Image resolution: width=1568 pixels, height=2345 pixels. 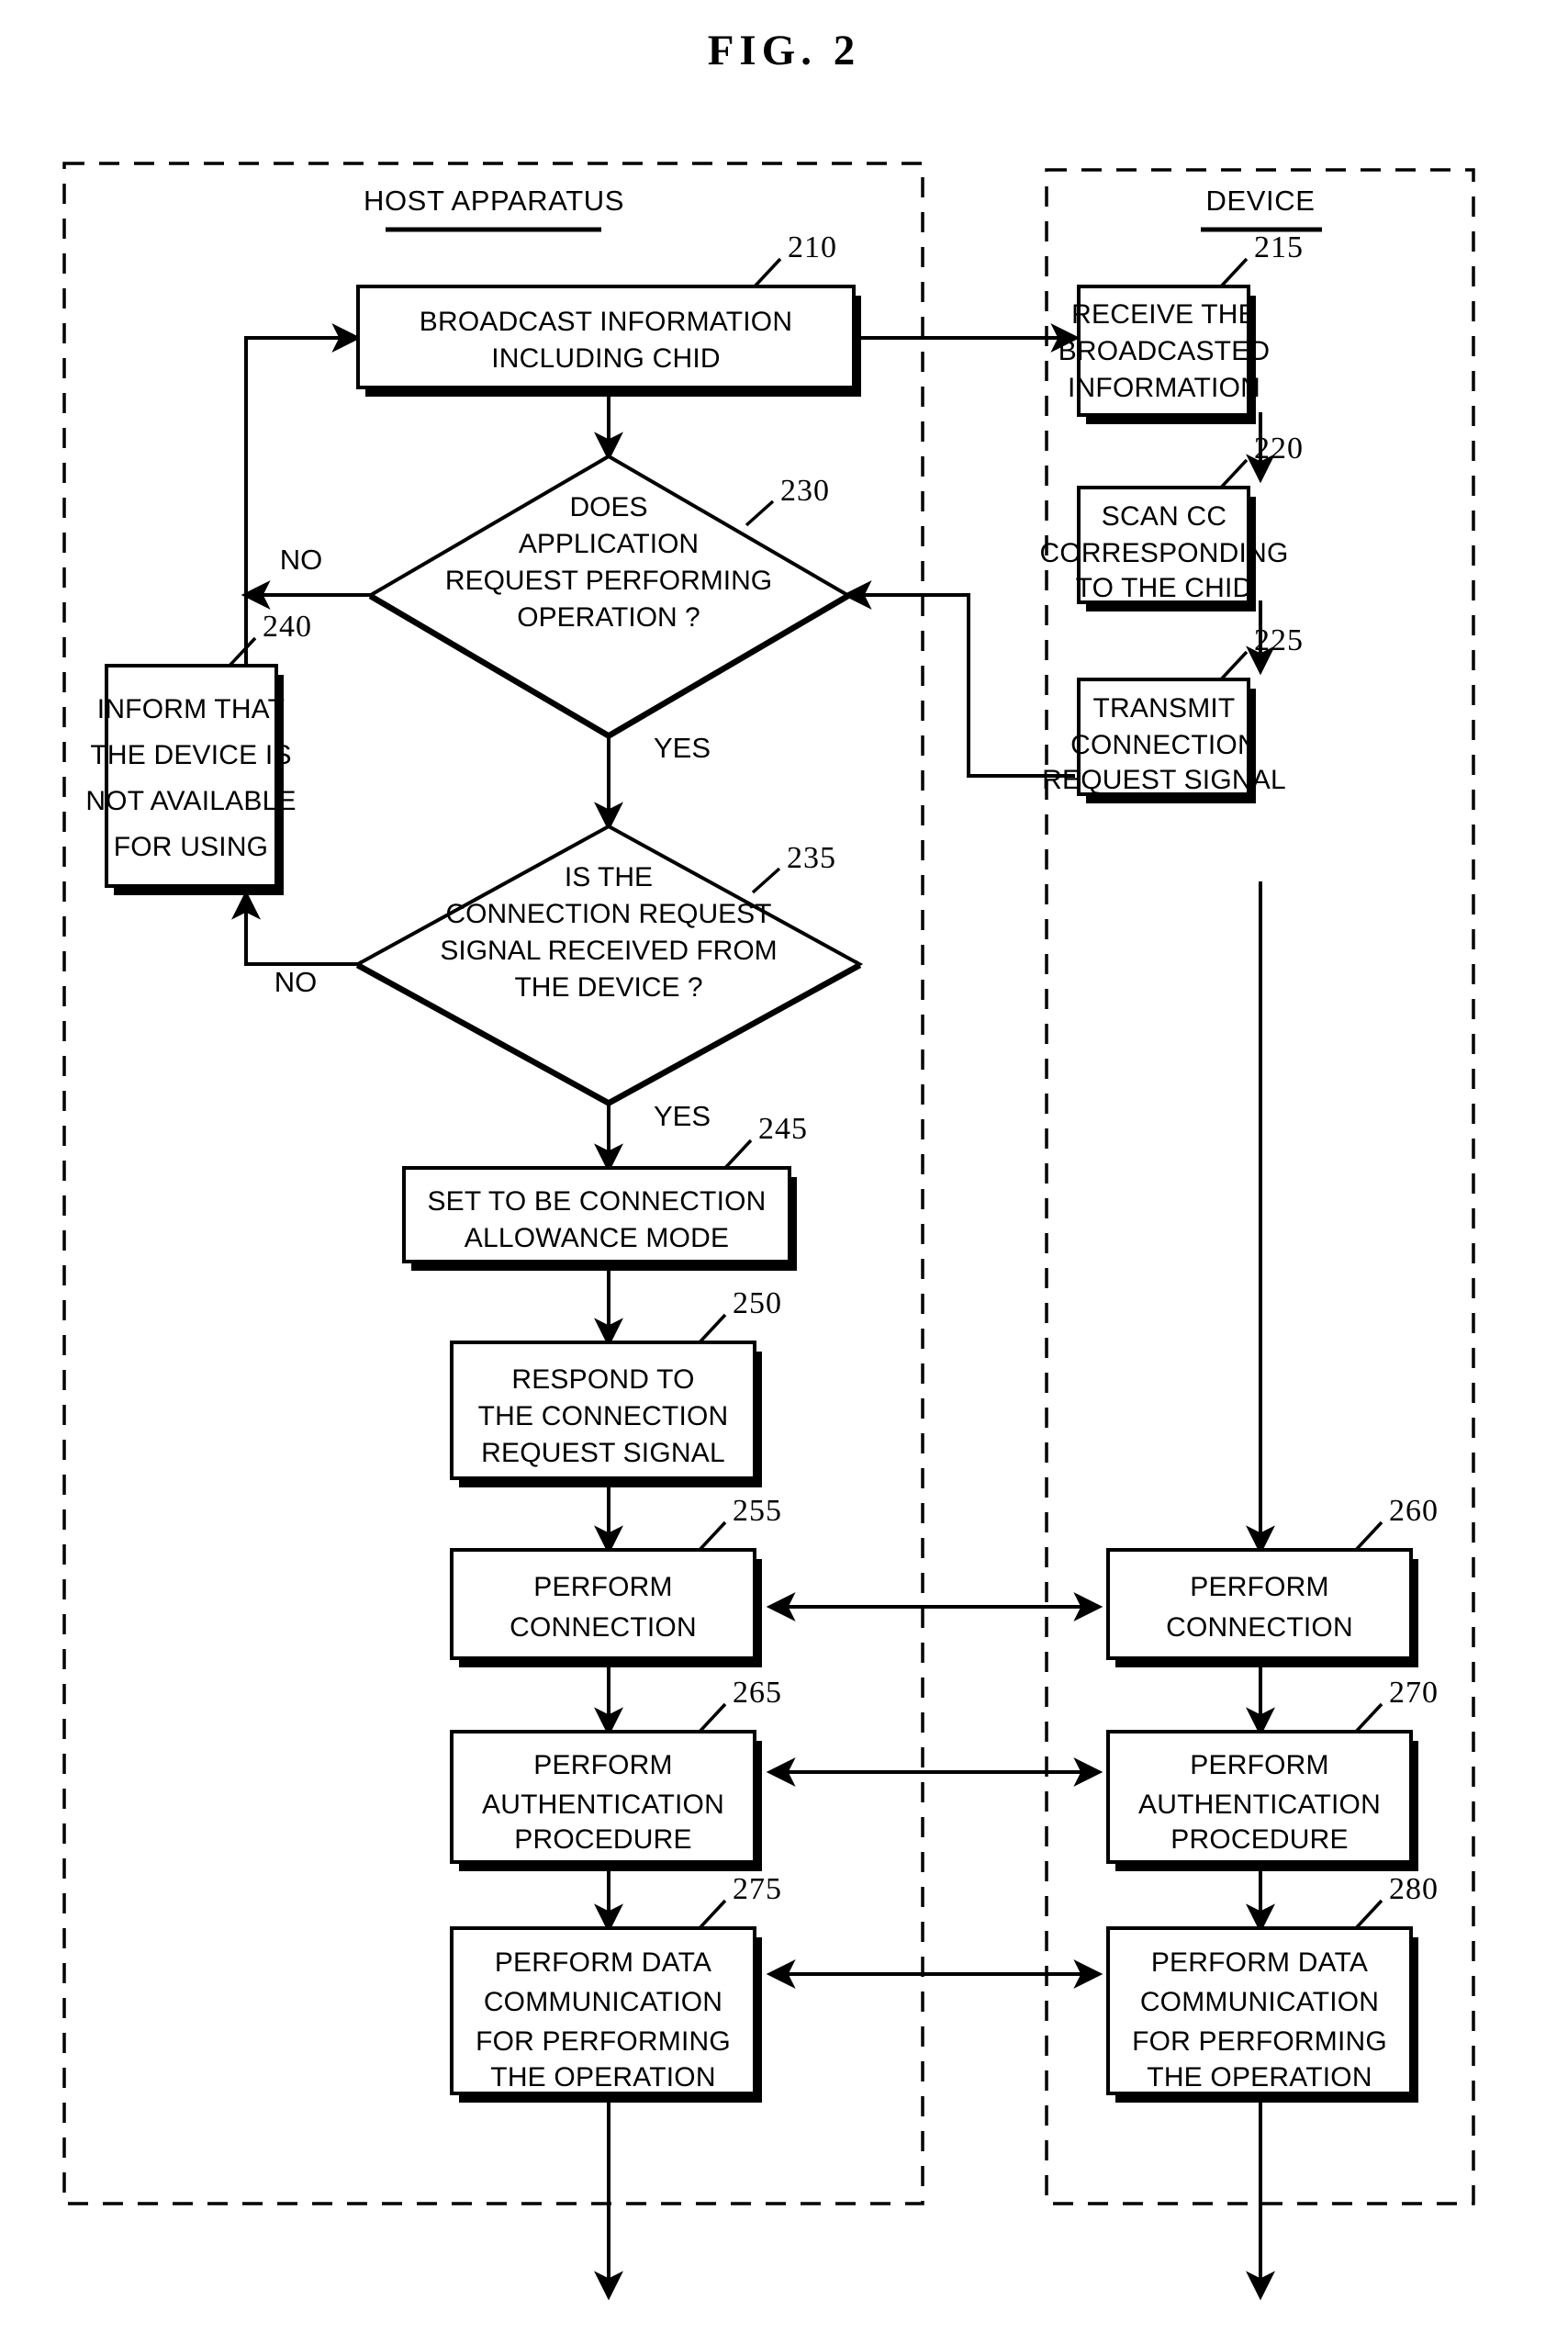 I want to click on panel-title-host: HOST APPARATUS, so click(x=494, y=201).